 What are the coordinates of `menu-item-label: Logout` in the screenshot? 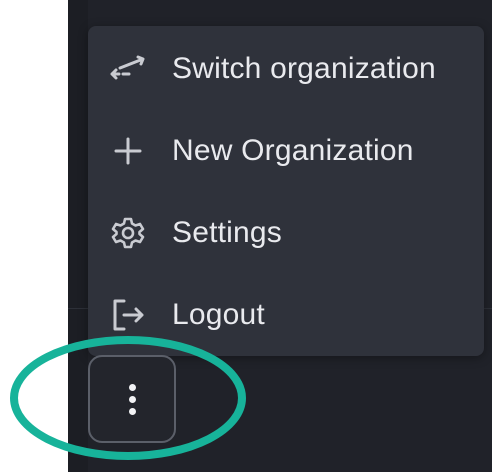 It's located at (218, 314).